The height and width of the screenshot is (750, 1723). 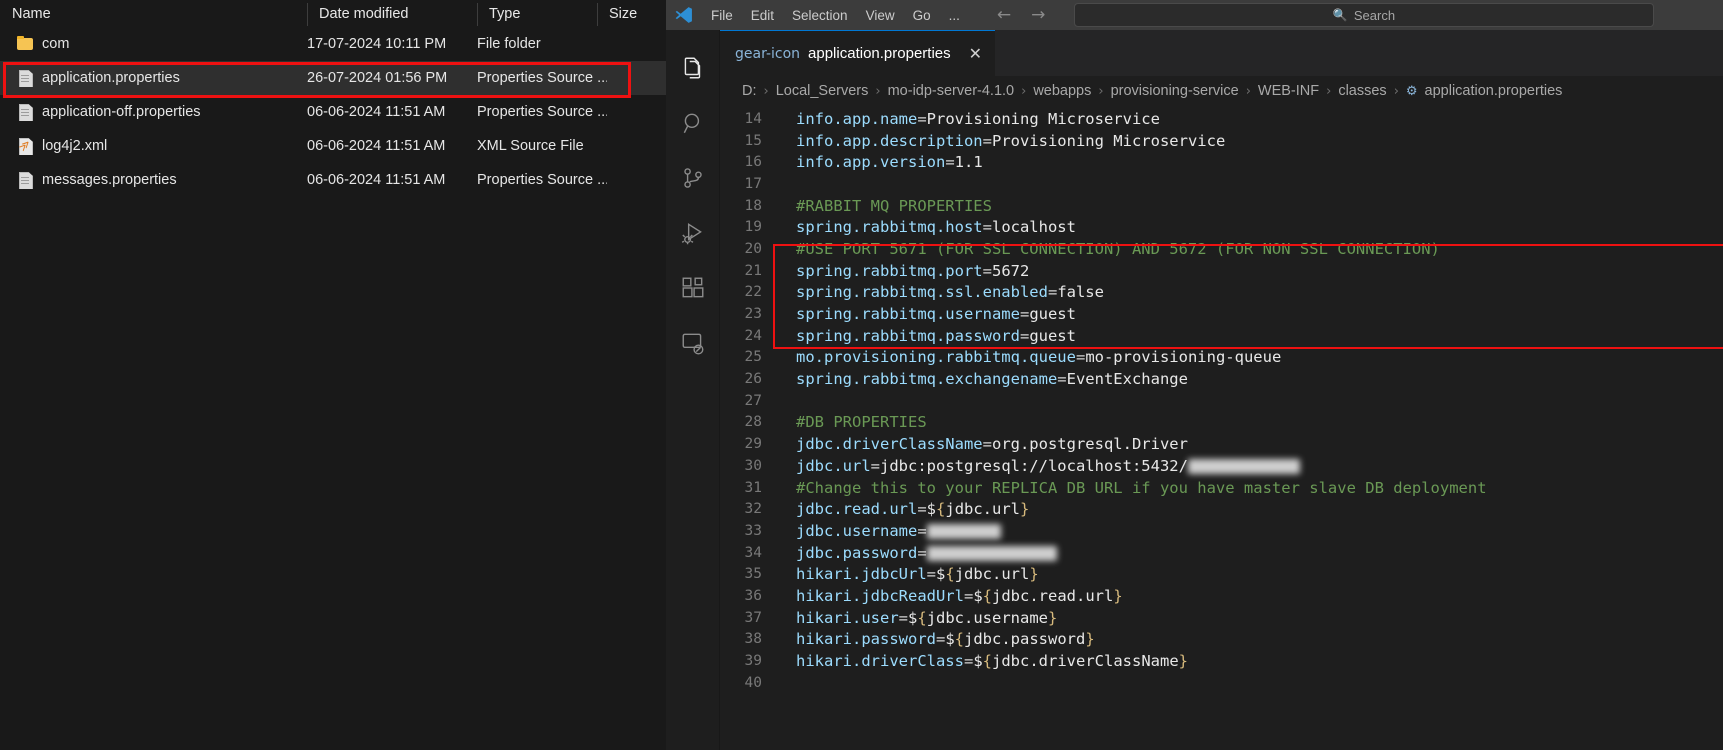 What do you see at coordinates (1052, 335) in the screenshot?
I see `code-token: guest` at bounding box center [1052, 335].